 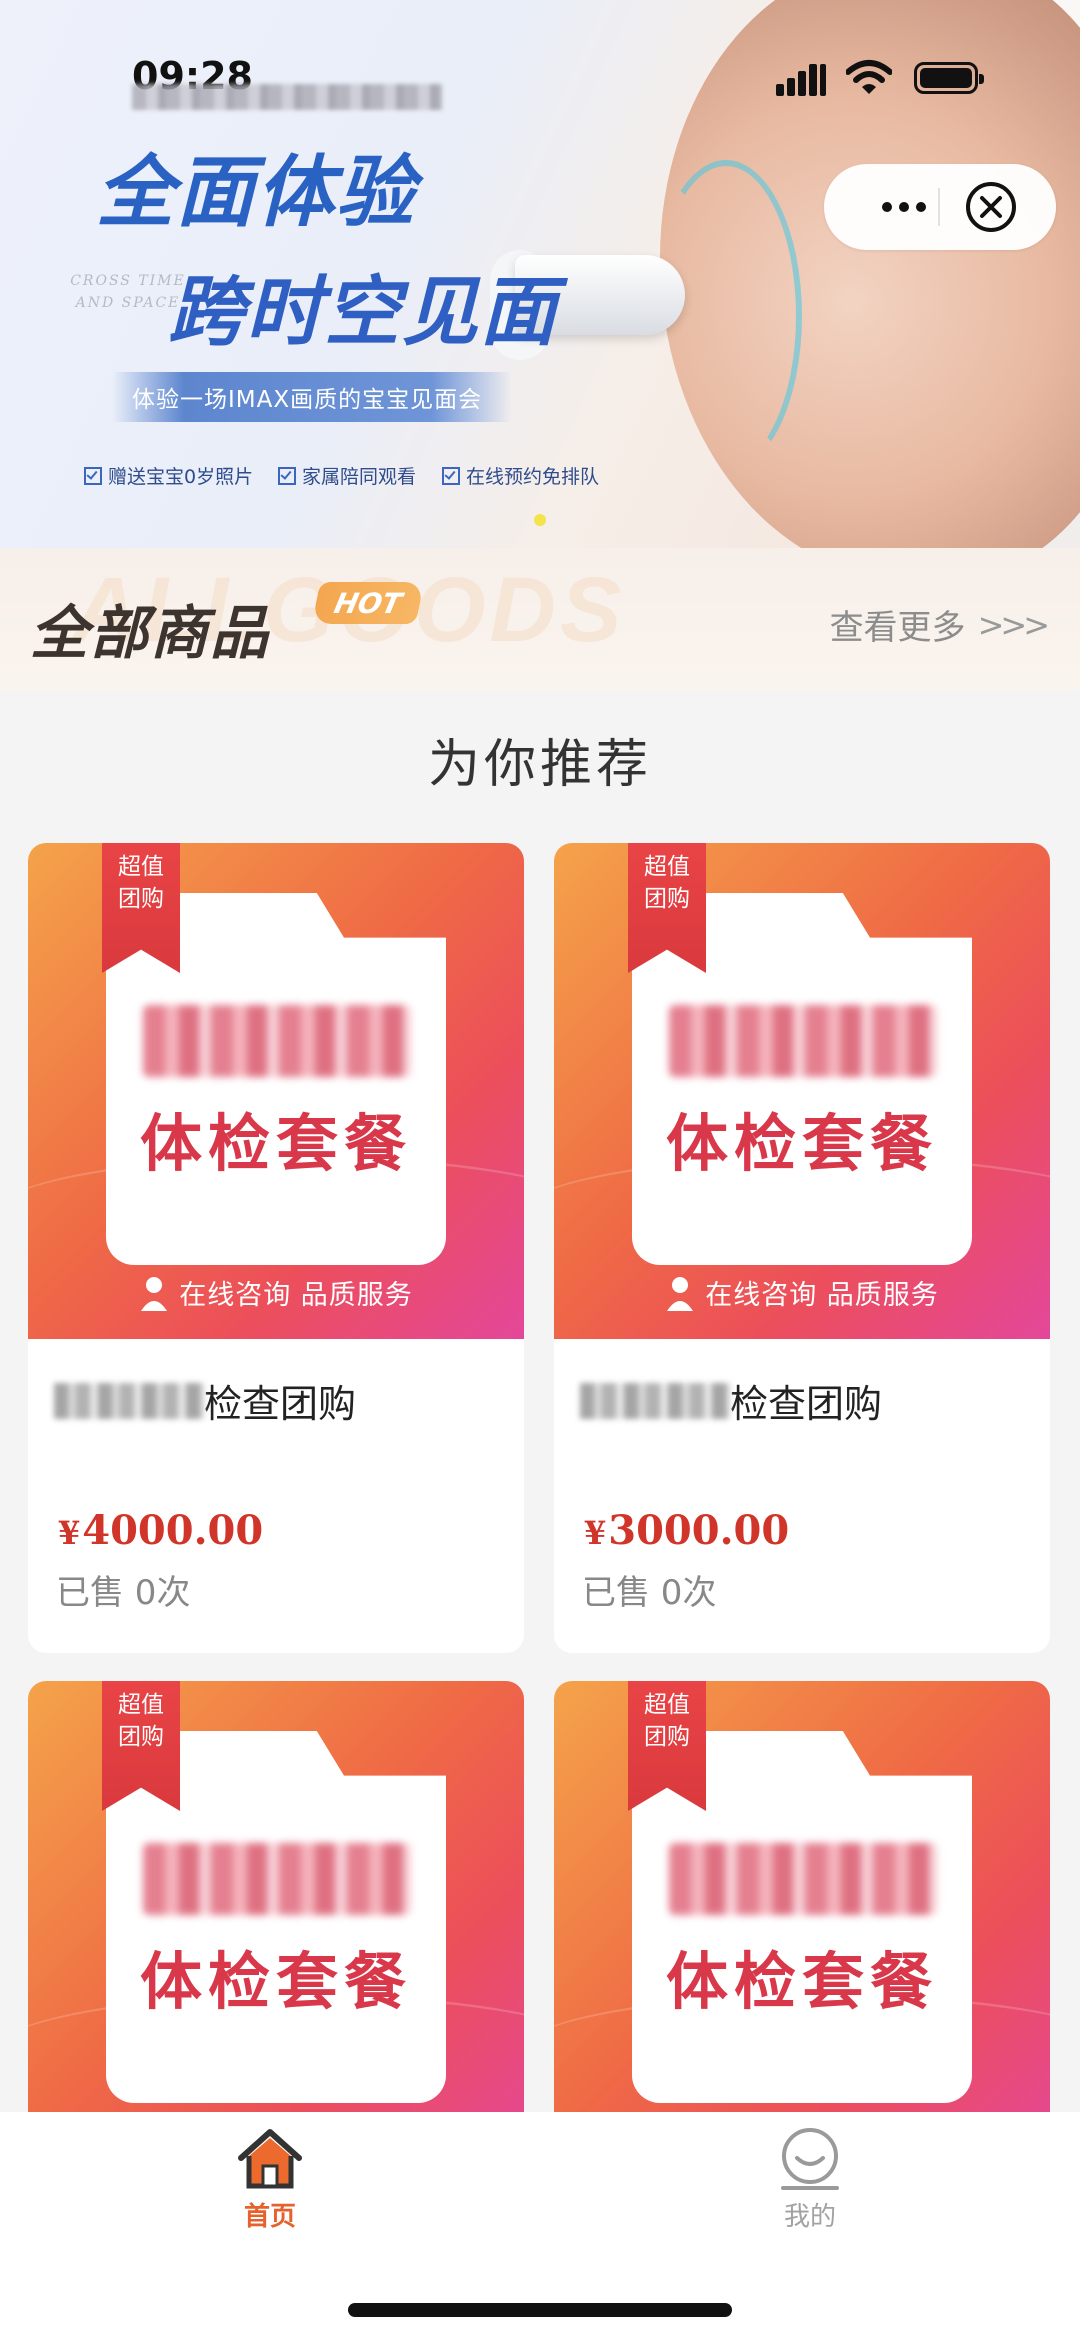 What do you see at coordinates (181, 477) in the screenshot?
I see `banner-feature-label: 赠送宝宝0岁照片` at bounding box center [181, 477].